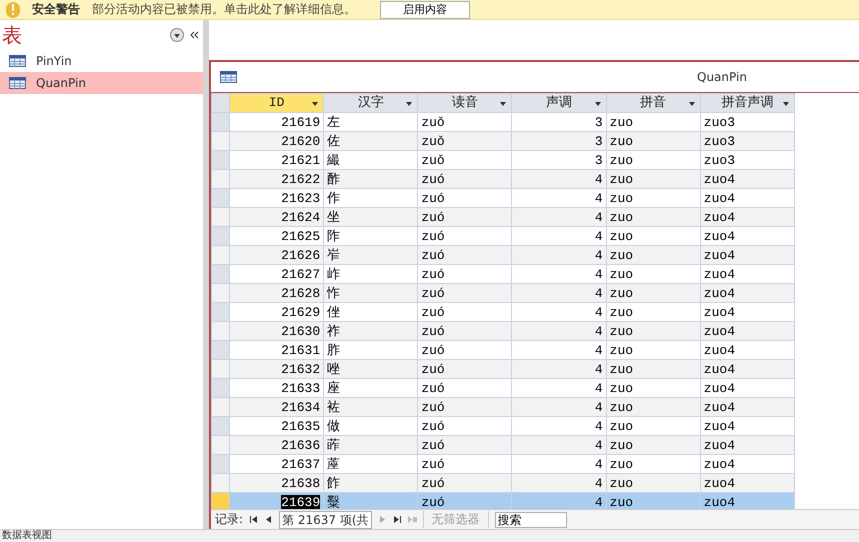 This screenshot has height=542, width=859. What do you see at coordinates (371, 255) in the screenshot?
I see `table-cell: 岝` at bounding box center [371, 255].